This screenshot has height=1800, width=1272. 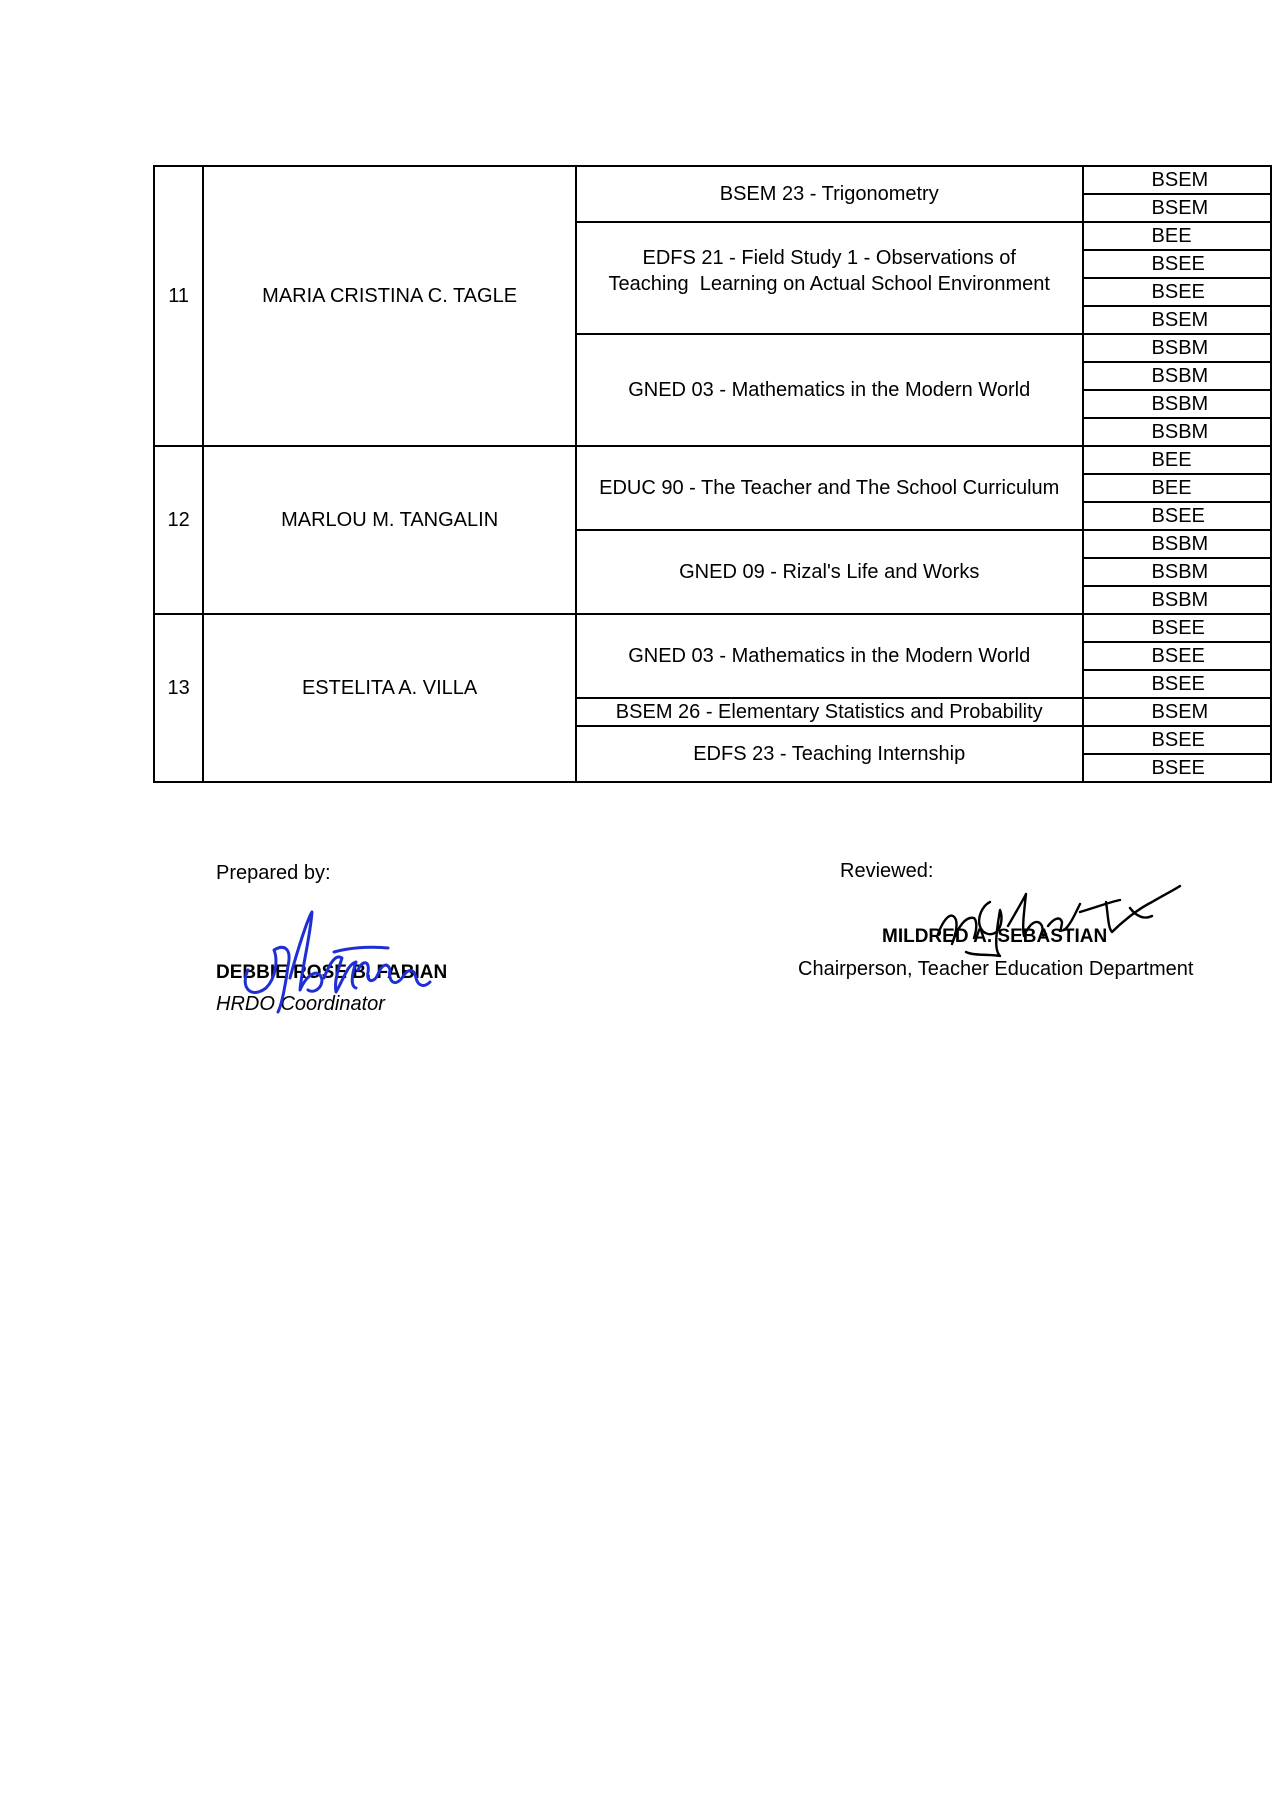 I want to click on subject-title: BSEM 23 - Trigonometry, so click(x=829, y=194).